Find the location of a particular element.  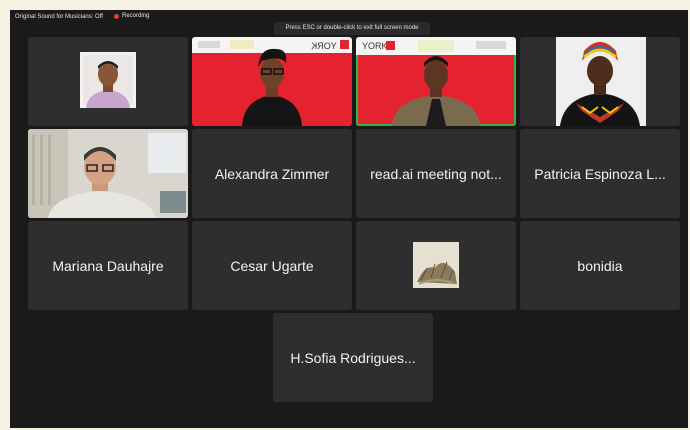

original-sound-status: Original Sound for Musicians: Off is located at coordinates (59, 17).